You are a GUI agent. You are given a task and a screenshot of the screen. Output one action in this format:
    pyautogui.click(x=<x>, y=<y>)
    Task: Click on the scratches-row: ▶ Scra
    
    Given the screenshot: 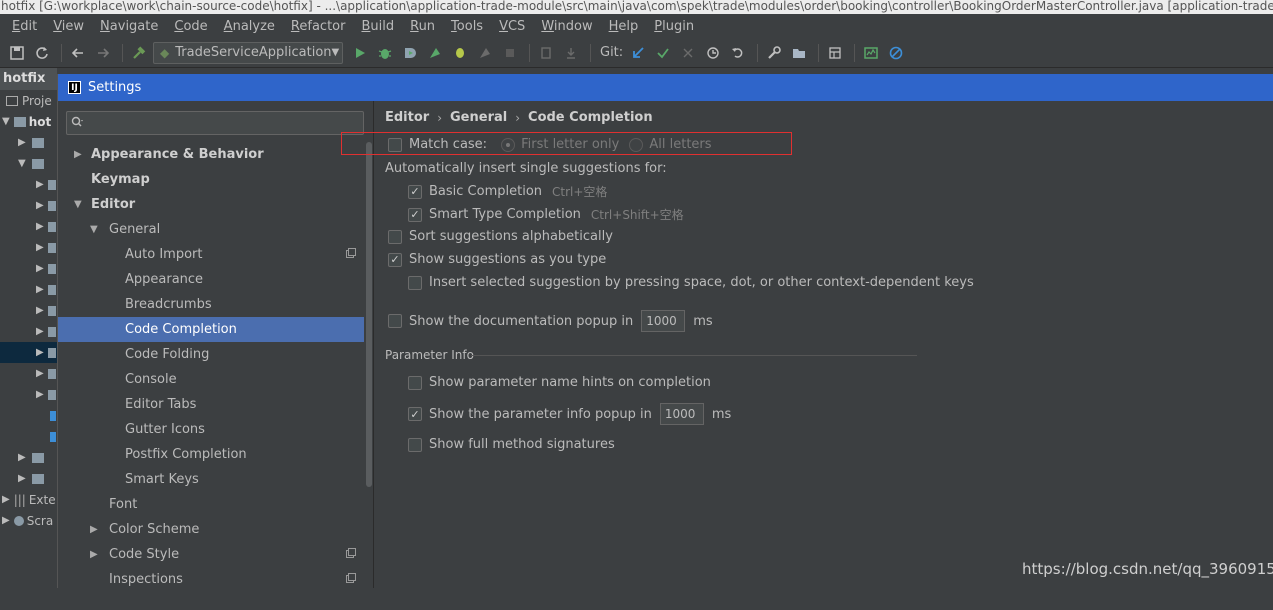 What is the action you would take?
    pyautogui.click(x=28, y=520)
    